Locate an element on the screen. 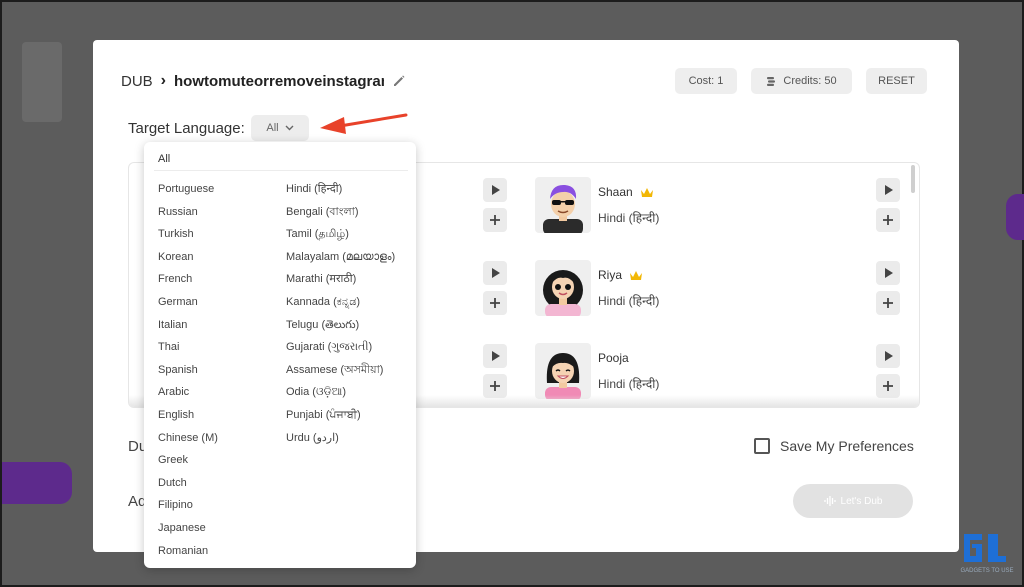 This screenshot has height=587, width=1024. dropdown-option: Arabic is located at coordinates (188, 396).